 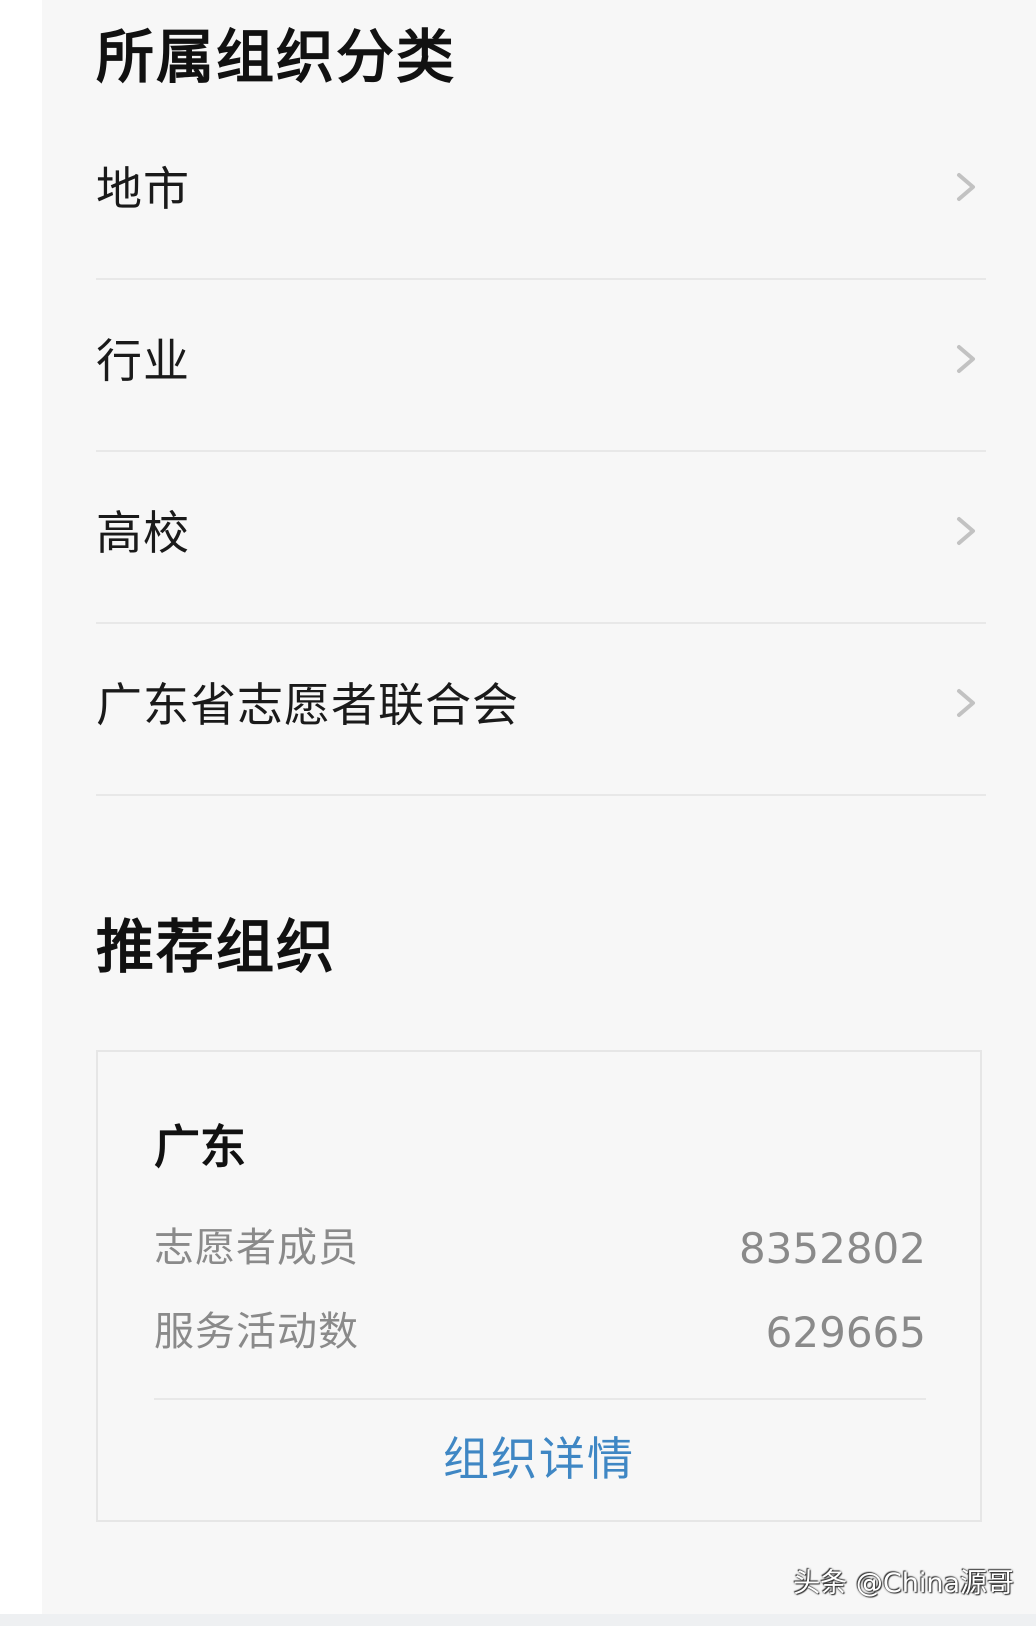 I want to click on org-name: 广东, so click(x=200, y=1147).